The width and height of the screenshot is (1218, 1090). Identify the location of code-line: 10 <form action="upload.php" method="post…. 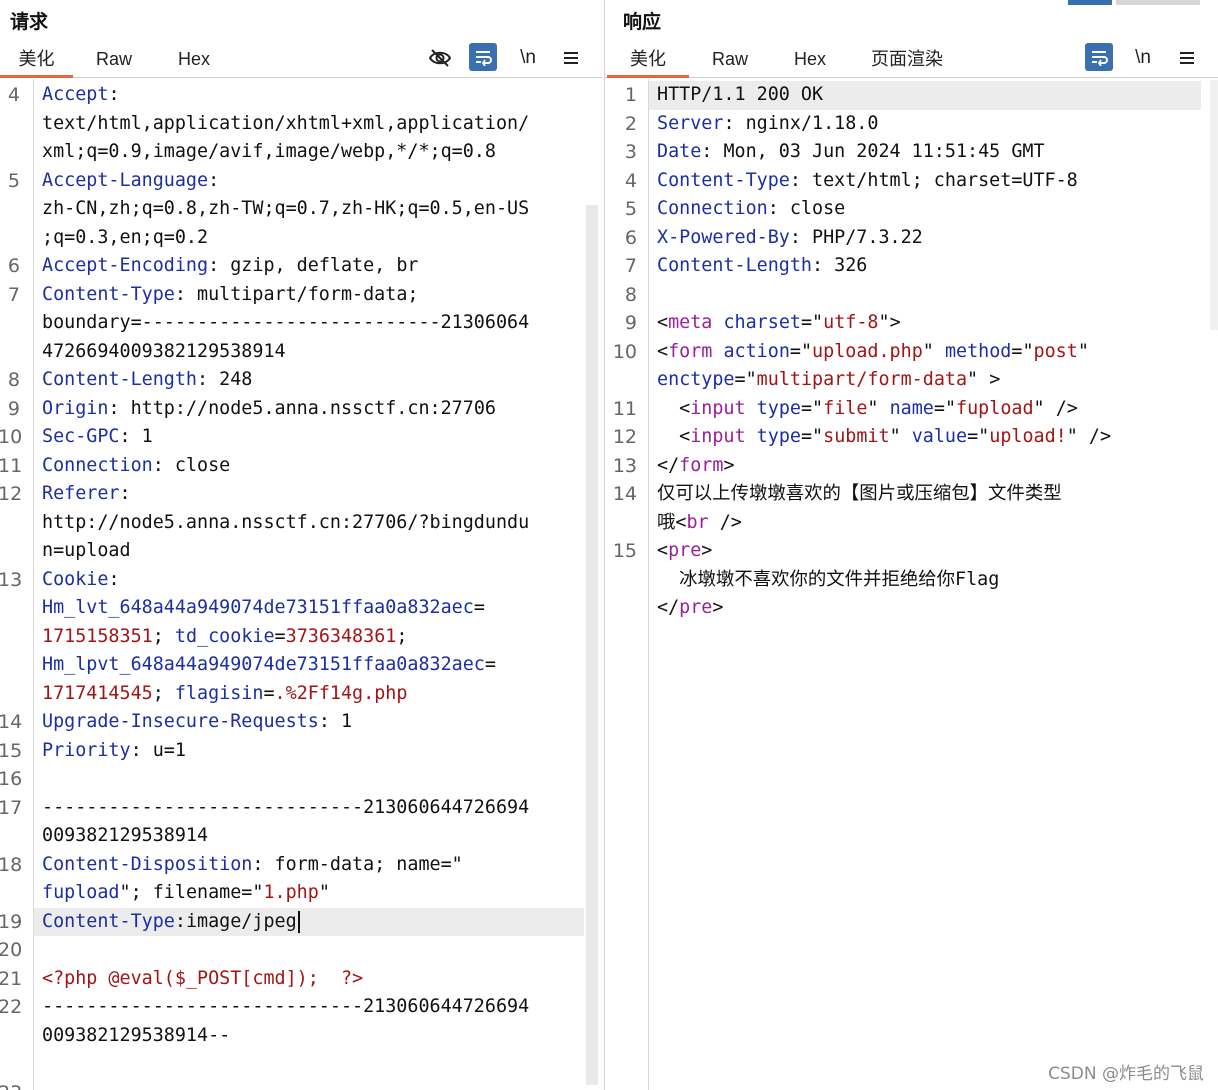
(911, 352).